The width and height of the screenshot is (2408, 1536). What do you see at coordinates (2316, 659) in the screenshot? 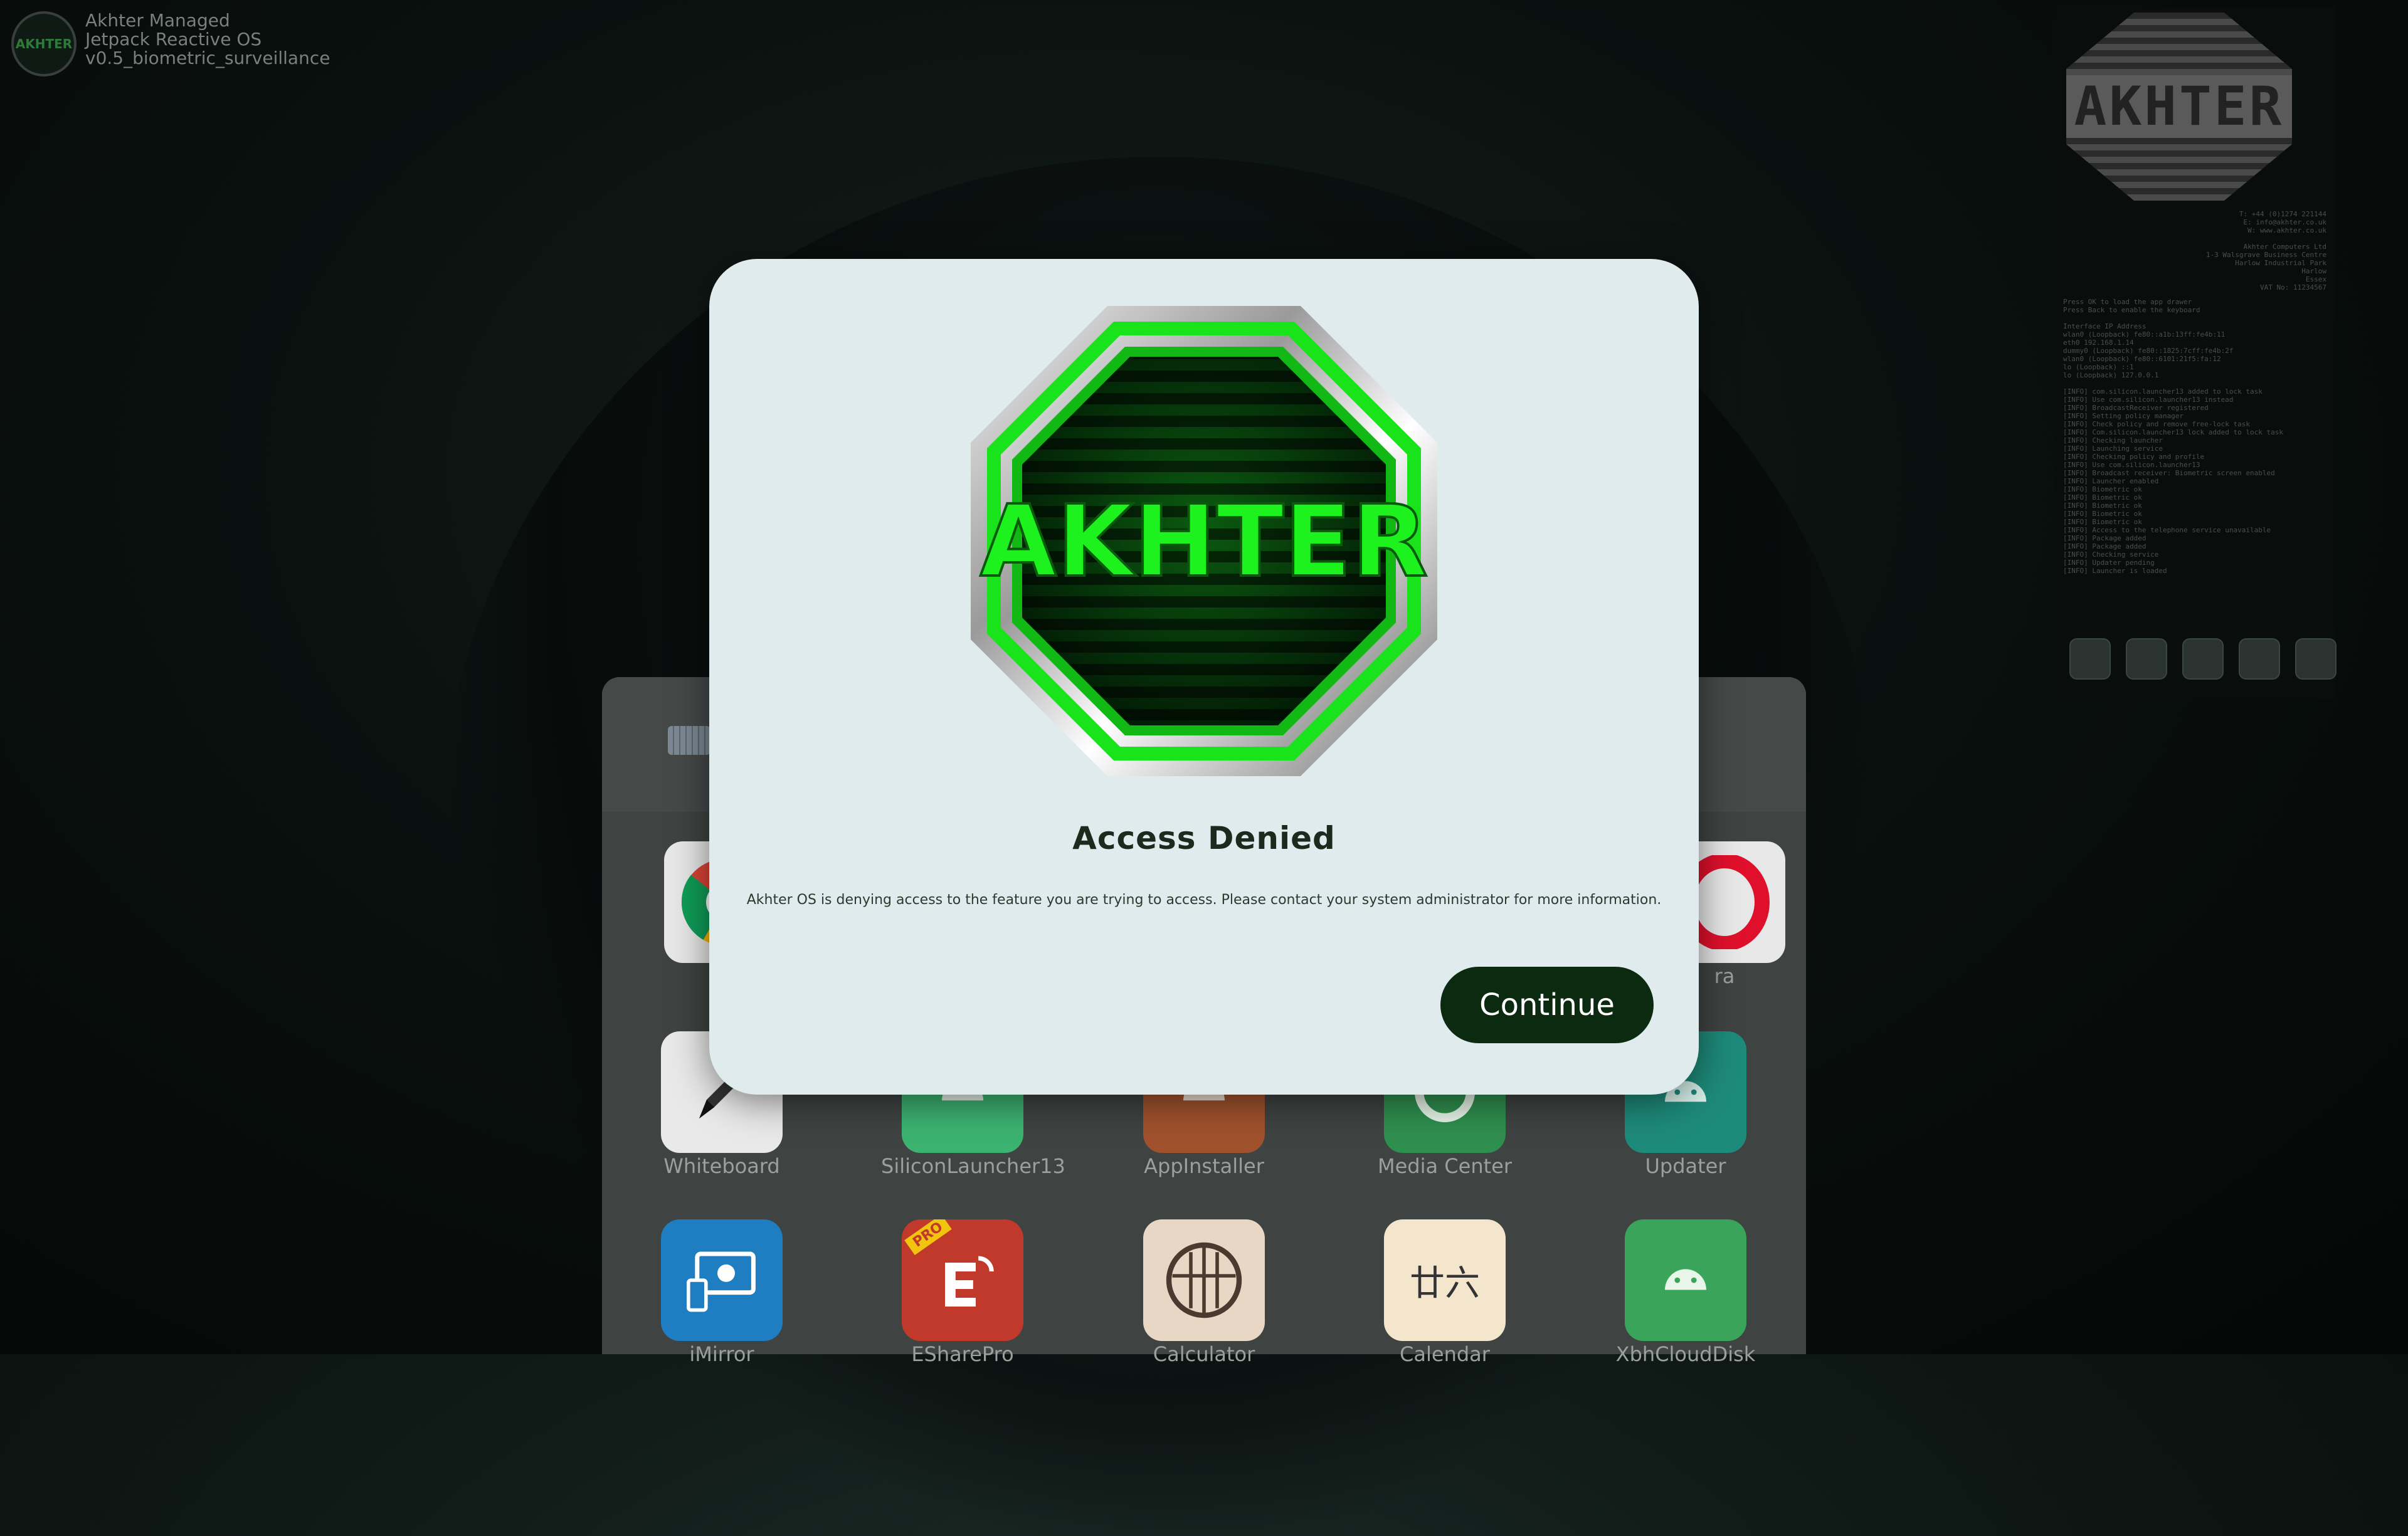
I see `lock-icon` at bounding box center [2316, 659].